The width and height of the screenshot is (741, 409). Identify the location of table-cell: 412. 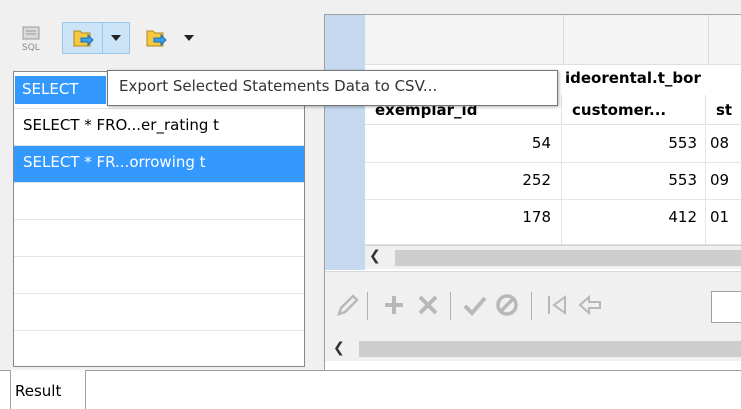
(634, 222).